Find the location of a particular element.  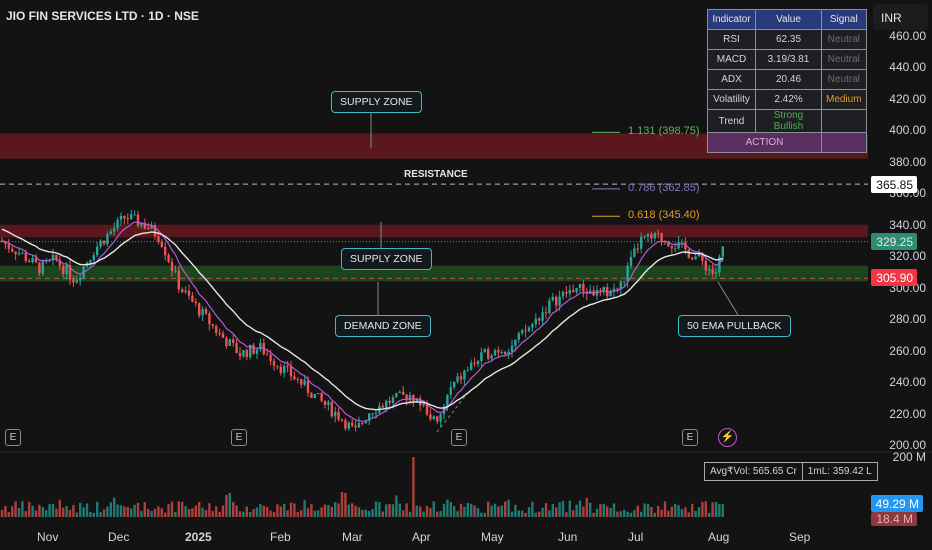

cell: Trend is located at coordinates (731, 121).